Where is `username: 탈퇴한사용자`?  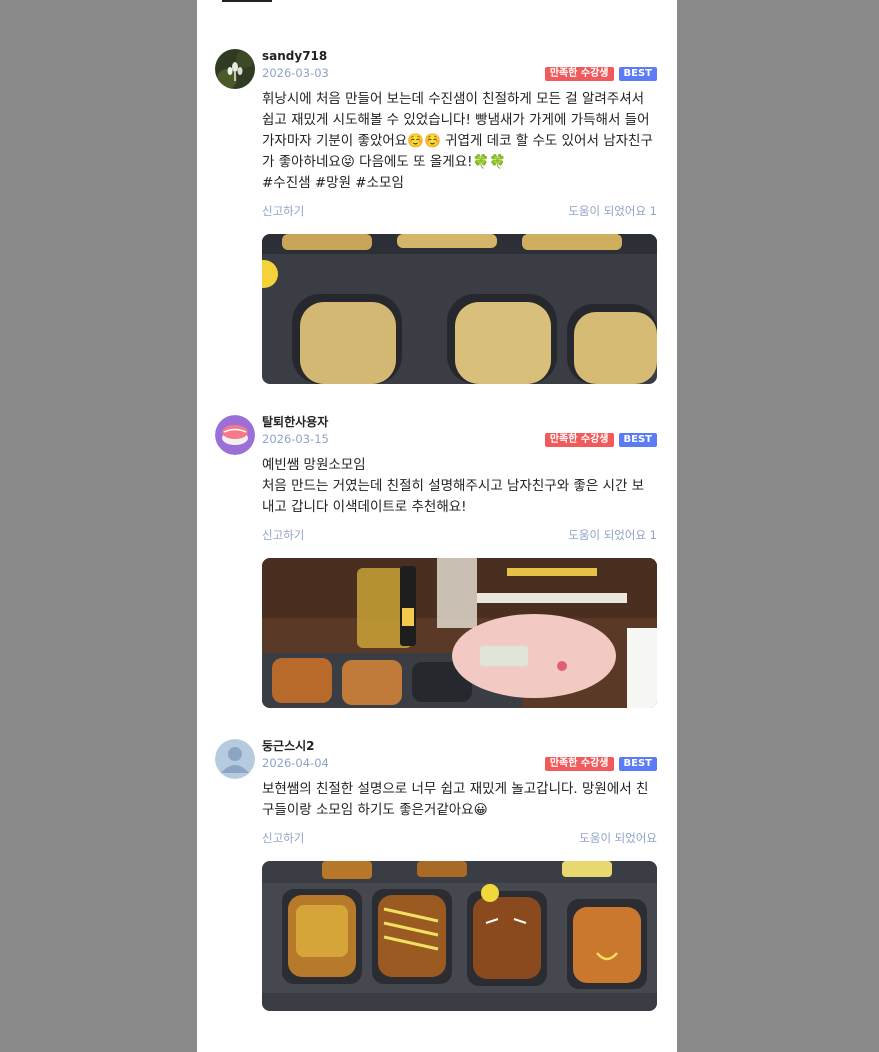 username: 탈퇴한사용자 is located at coordinates (295, 422).